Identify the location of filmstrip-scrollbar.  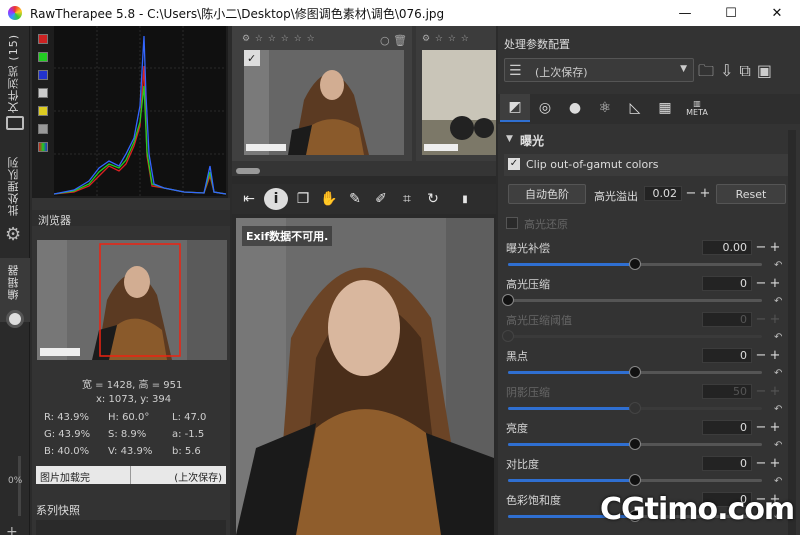
(248, 171).